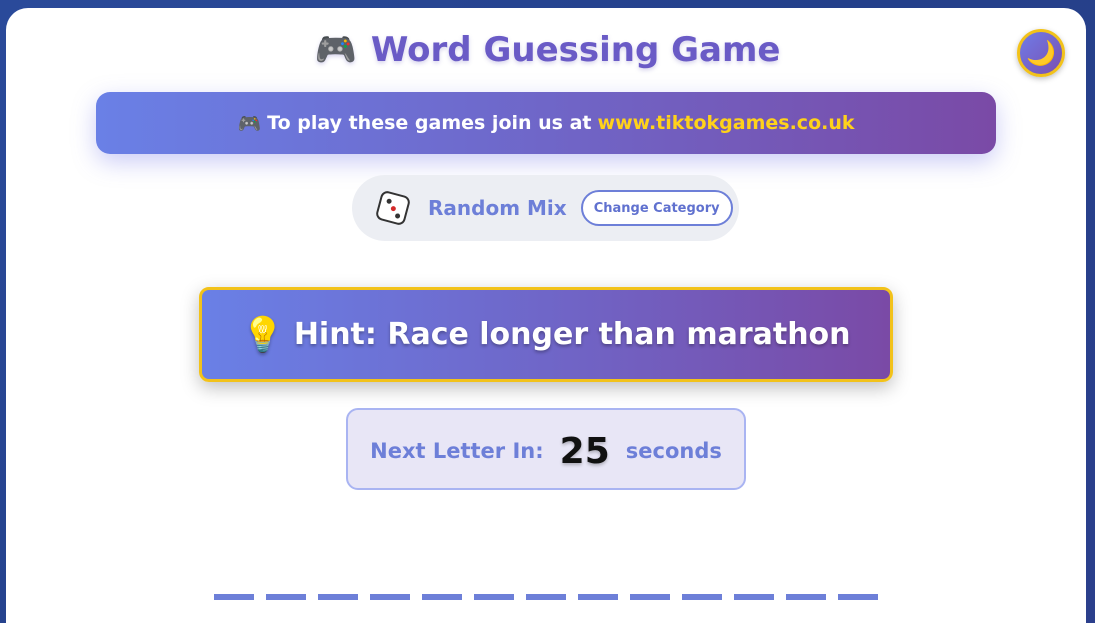 The width and height of the screenshot is (1095, 623). I want to click on letter-timer: Next Letter In: 25 seconds, so click(546, 449).